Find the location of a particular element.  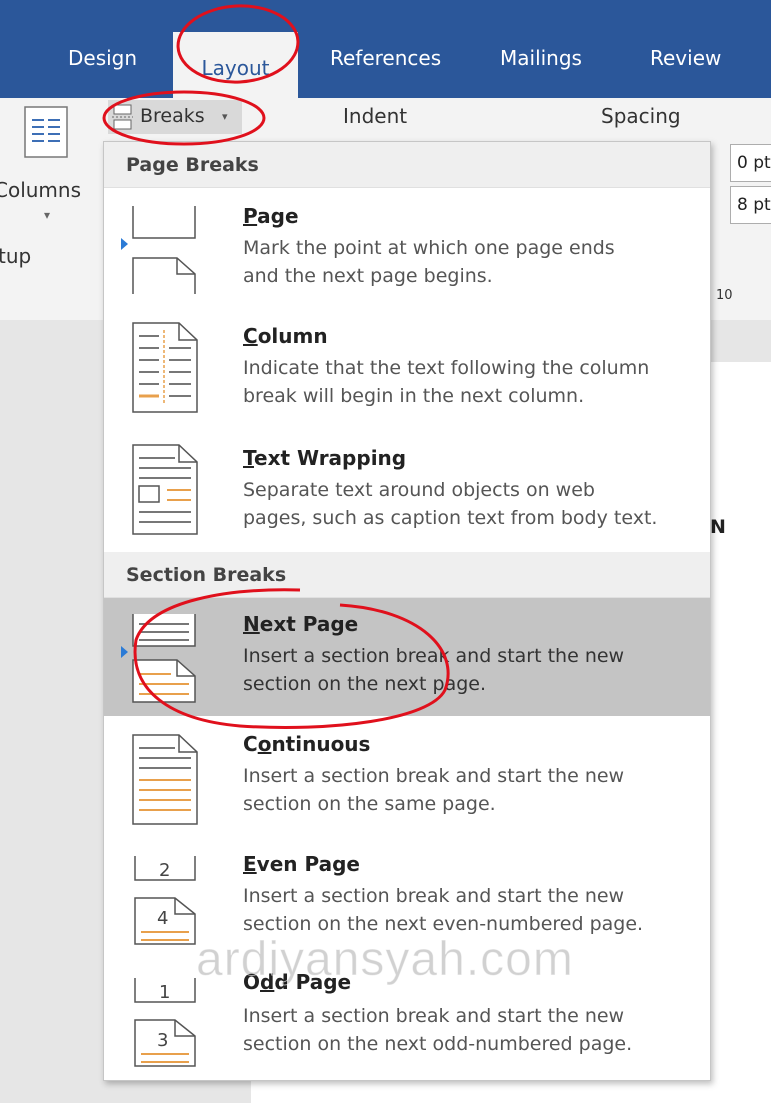

menu-item-title: Continuous is located at coordinates (307, 744).